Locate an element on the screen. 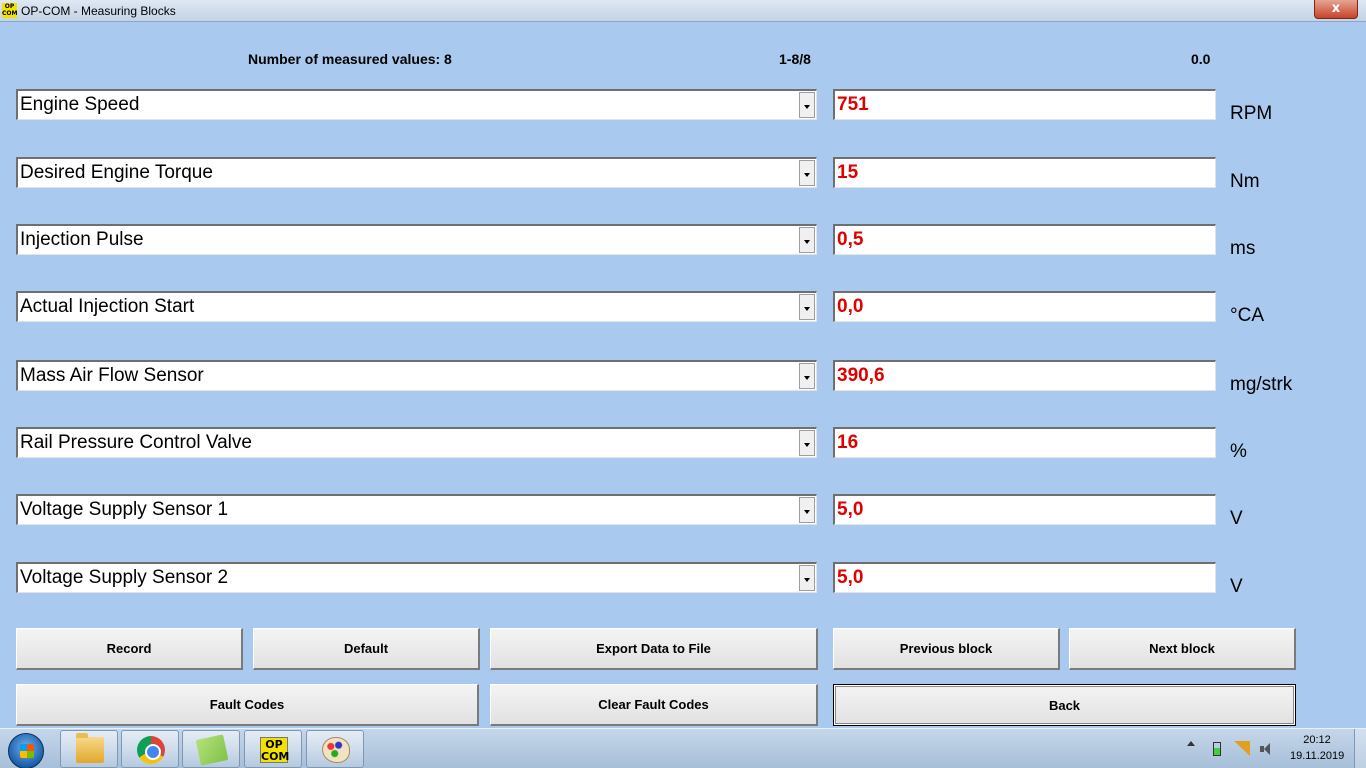 This screenshot has width=1366, height=768. value-field: 0,5 is located at coordinates (1024, 239).